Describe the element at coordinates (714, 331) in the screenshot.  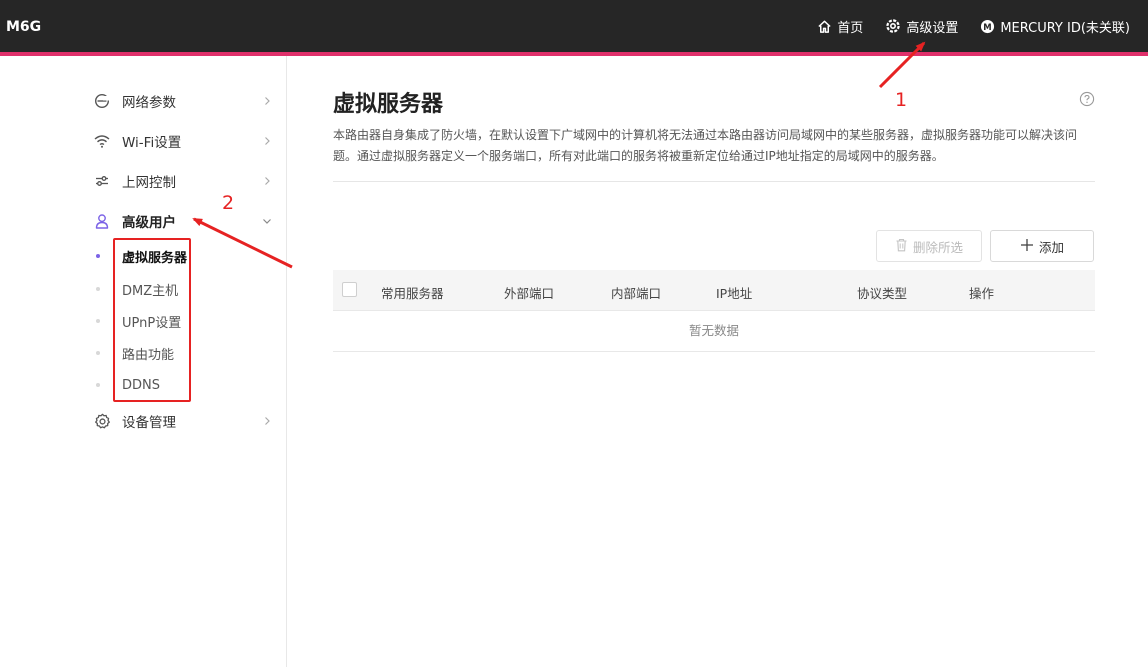
I see `table-empty-row: 暂无数据` at that location.